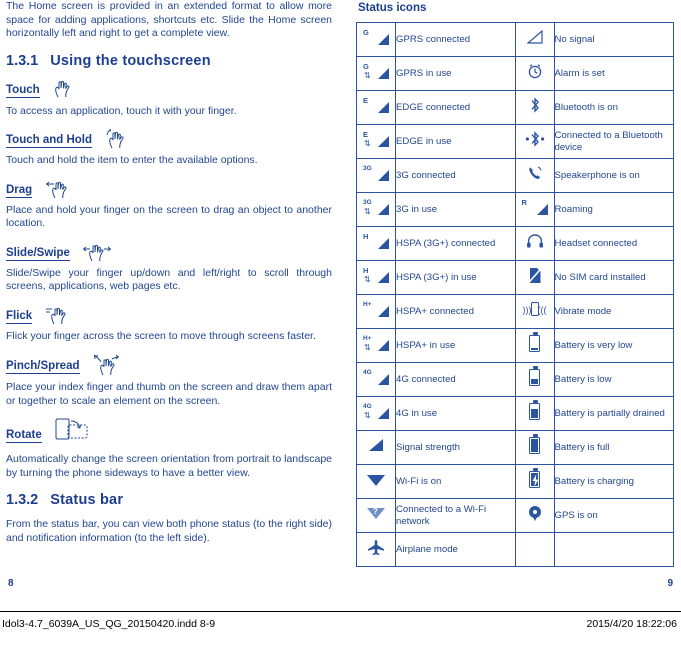  I want to click on table-row: Signal strength Battery is full, so click(515, 447).